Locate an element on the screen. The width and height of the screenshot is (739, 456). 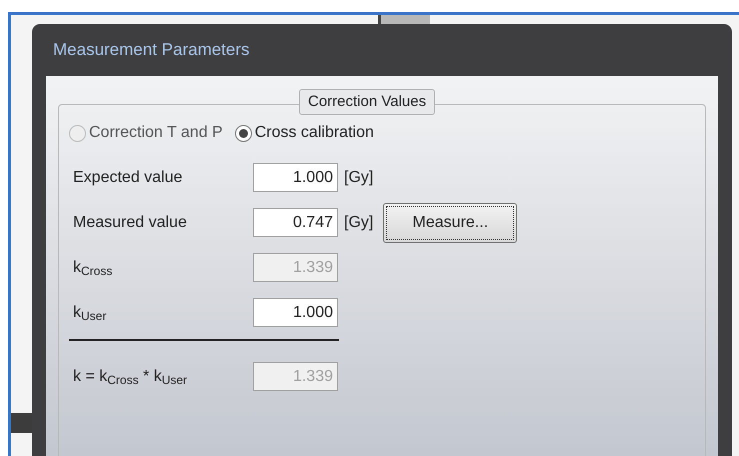
field-label: Expected value is located at coordinates (128, 178).